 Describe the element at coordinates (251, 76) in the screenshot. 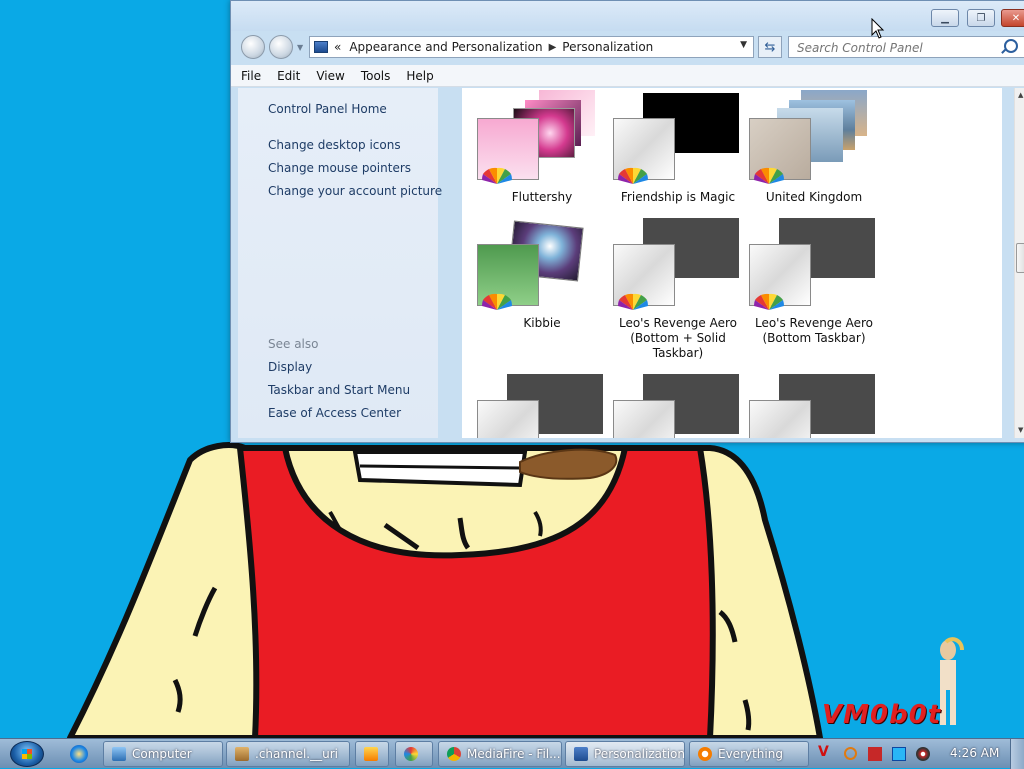

I see `menu-file: File` at that location.